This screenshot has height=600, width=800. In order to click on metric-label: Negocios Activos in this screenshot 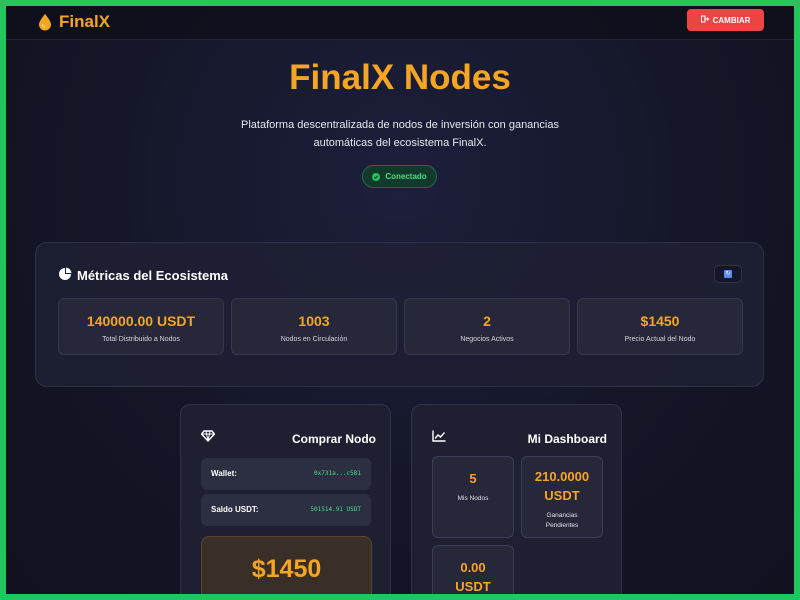, I will do `click(487, 339)`.